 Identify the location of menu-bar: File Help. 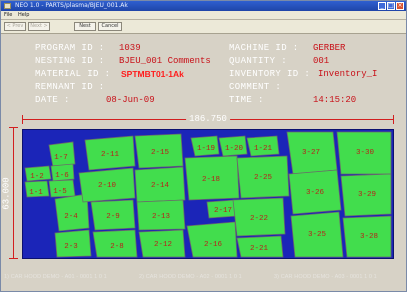
(203, 15).